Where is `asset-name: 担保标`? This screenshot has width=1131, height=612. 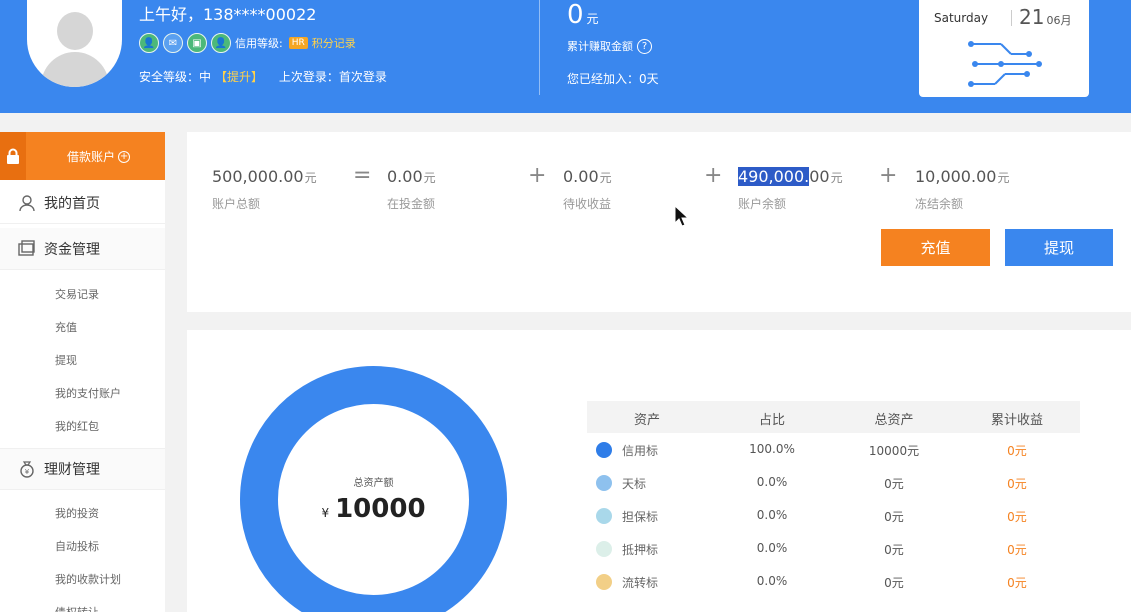 asset-name: 担保标 is located at coordinates (640, 517).